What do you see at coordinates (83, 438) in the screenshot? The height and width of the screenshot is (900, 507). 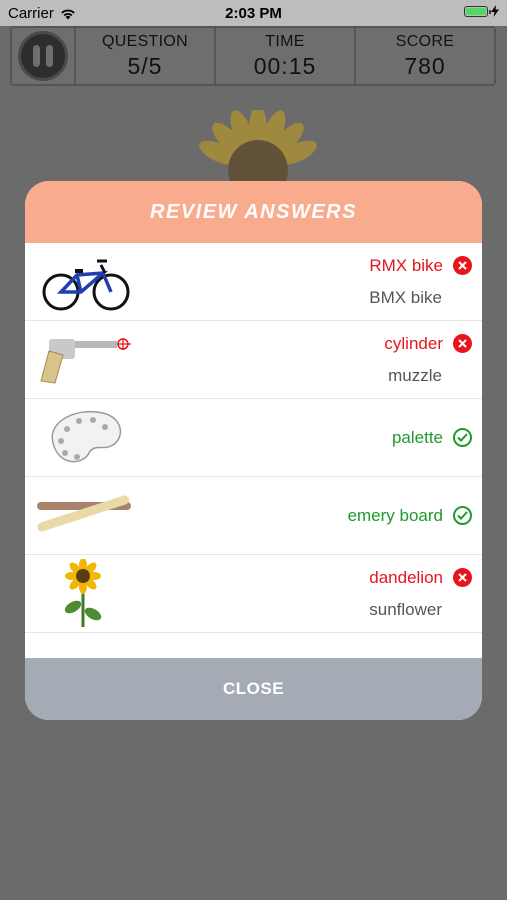 I see `palette-image` at bounding box center [83, 438].